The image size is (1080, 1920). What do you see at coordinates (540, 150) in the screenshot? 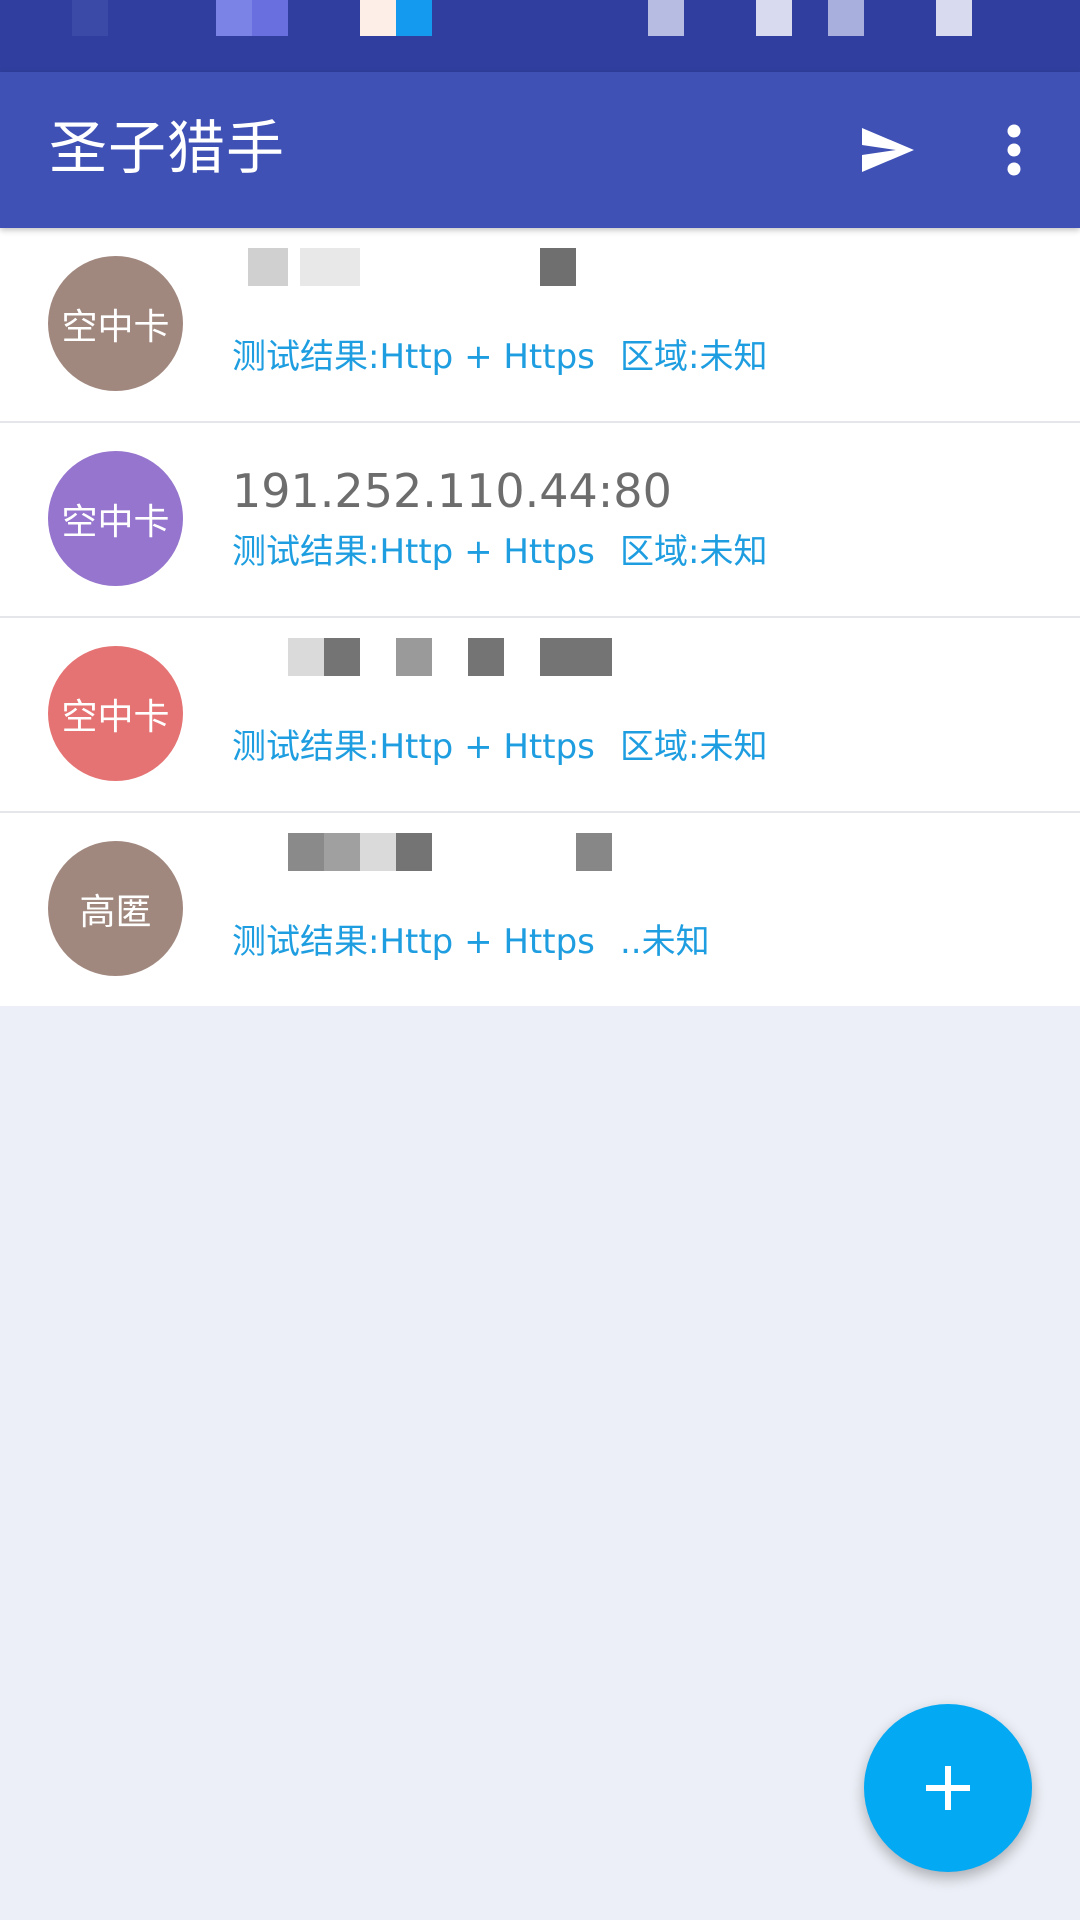
I see `app-bar: 圣子猎手` at bounding box center [540, 150].